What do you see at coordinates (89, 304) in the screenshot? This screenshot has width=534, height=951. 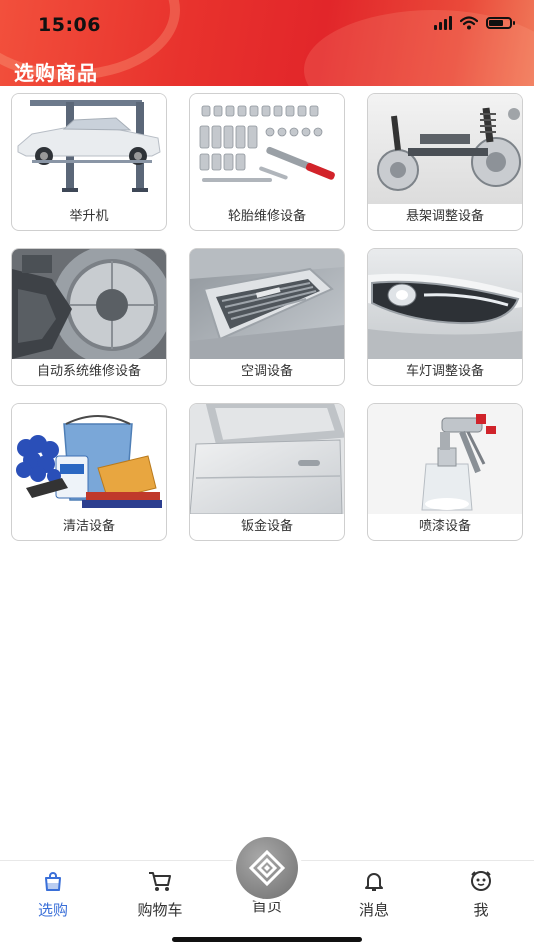 I see `brake-disc-image` at bounding box center [89, 304].